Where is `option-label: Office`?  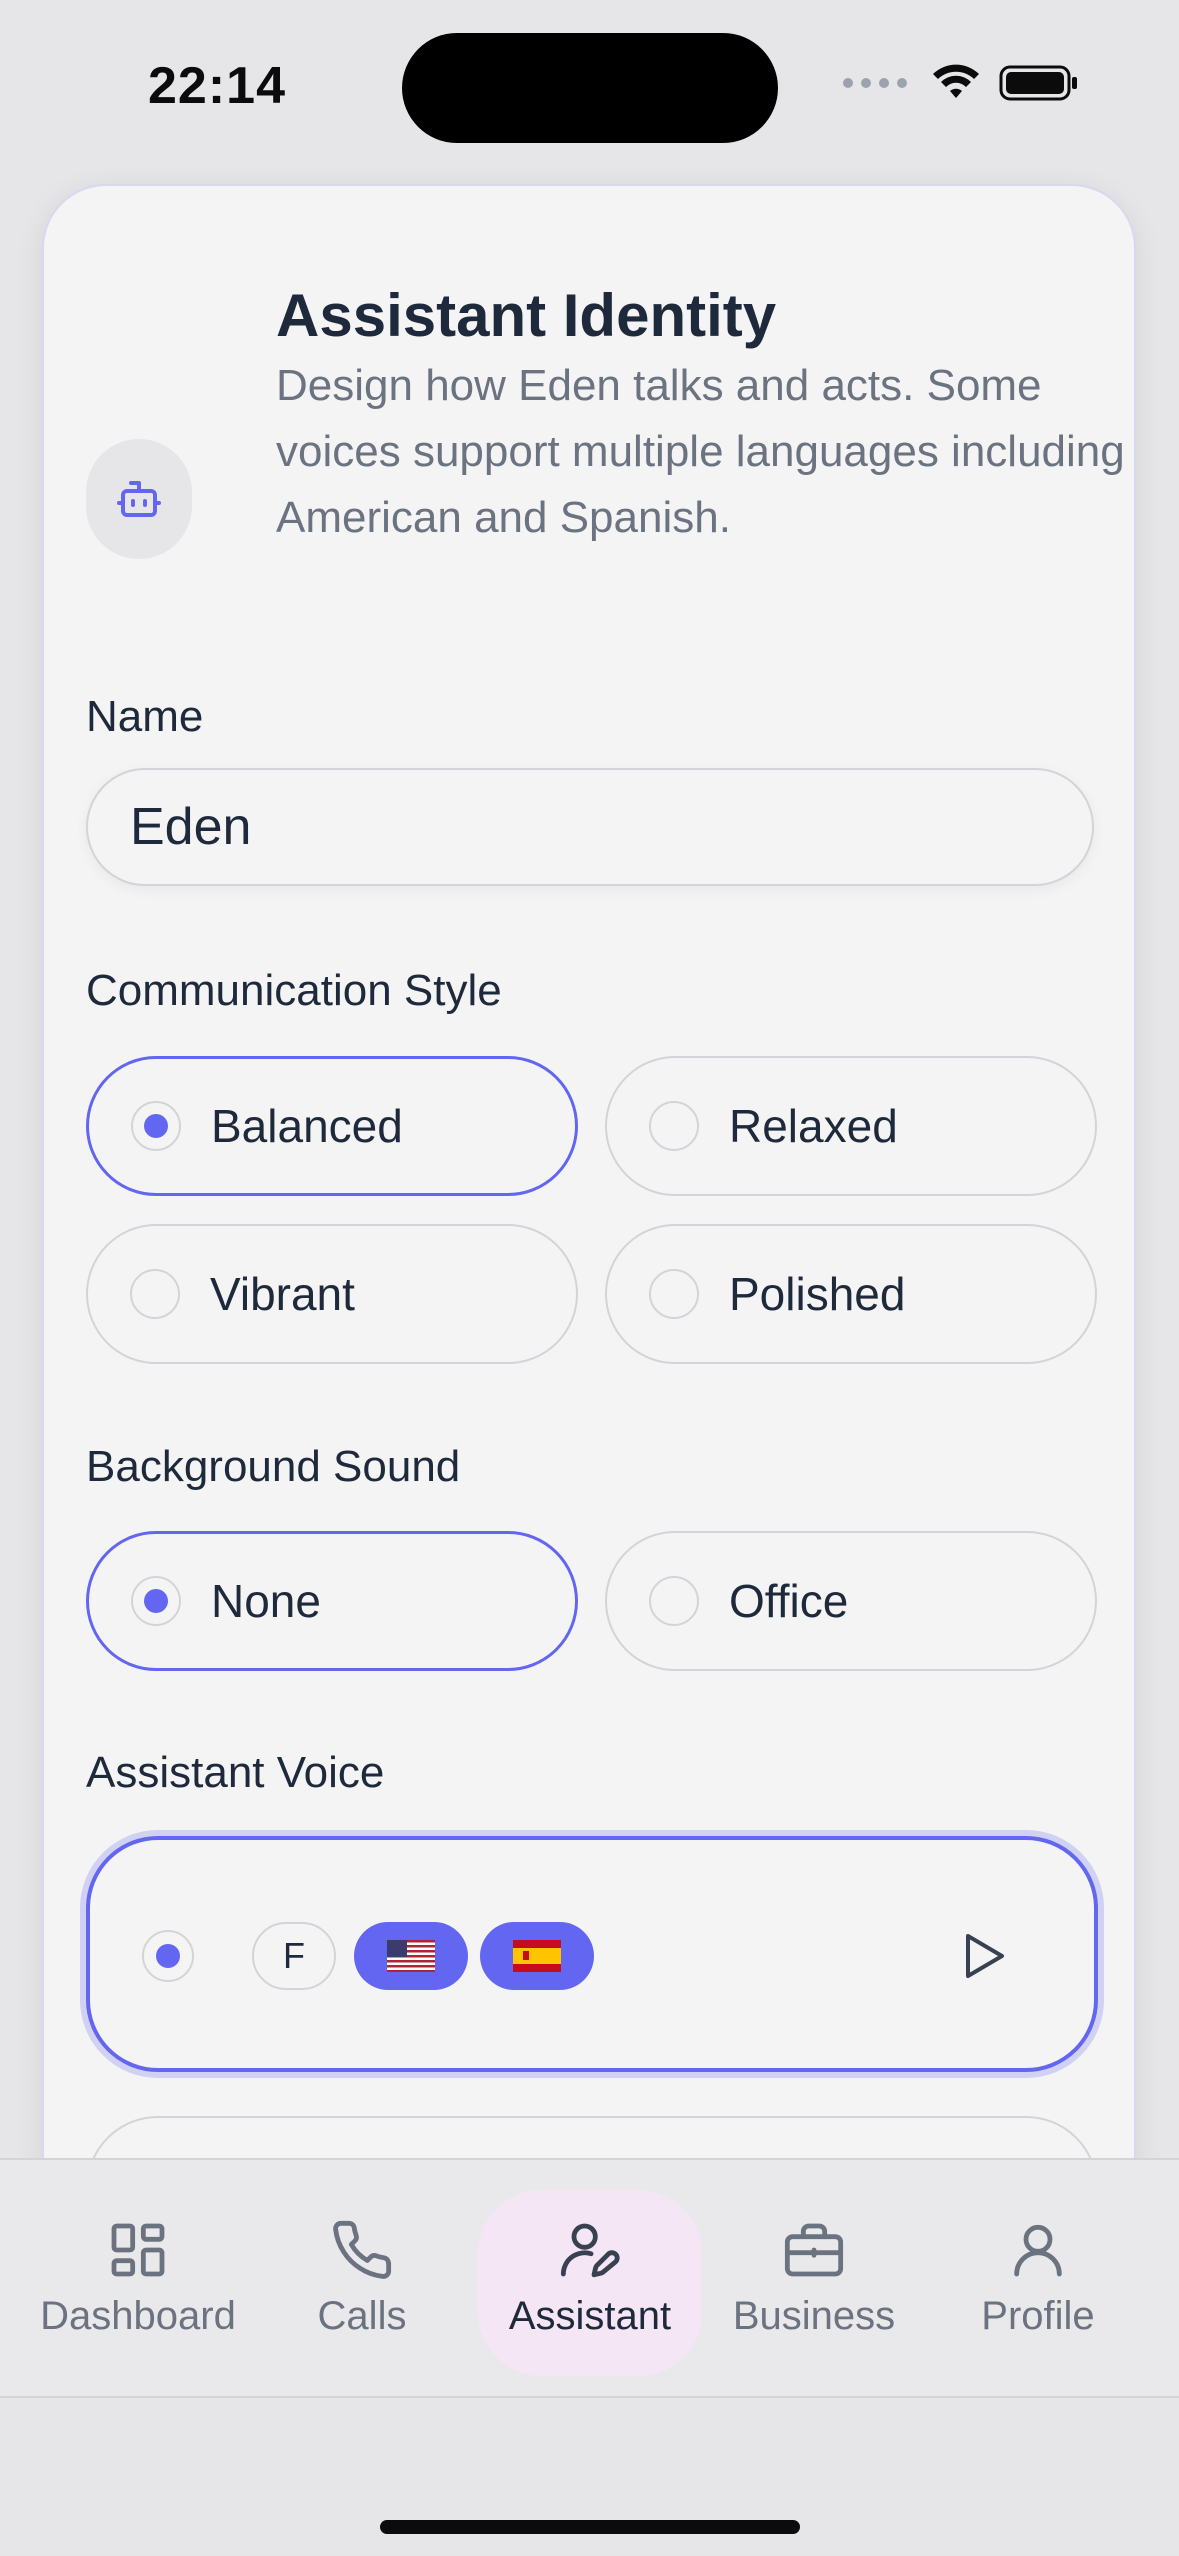
option-label: Office is located at coordinates (789, 1601).